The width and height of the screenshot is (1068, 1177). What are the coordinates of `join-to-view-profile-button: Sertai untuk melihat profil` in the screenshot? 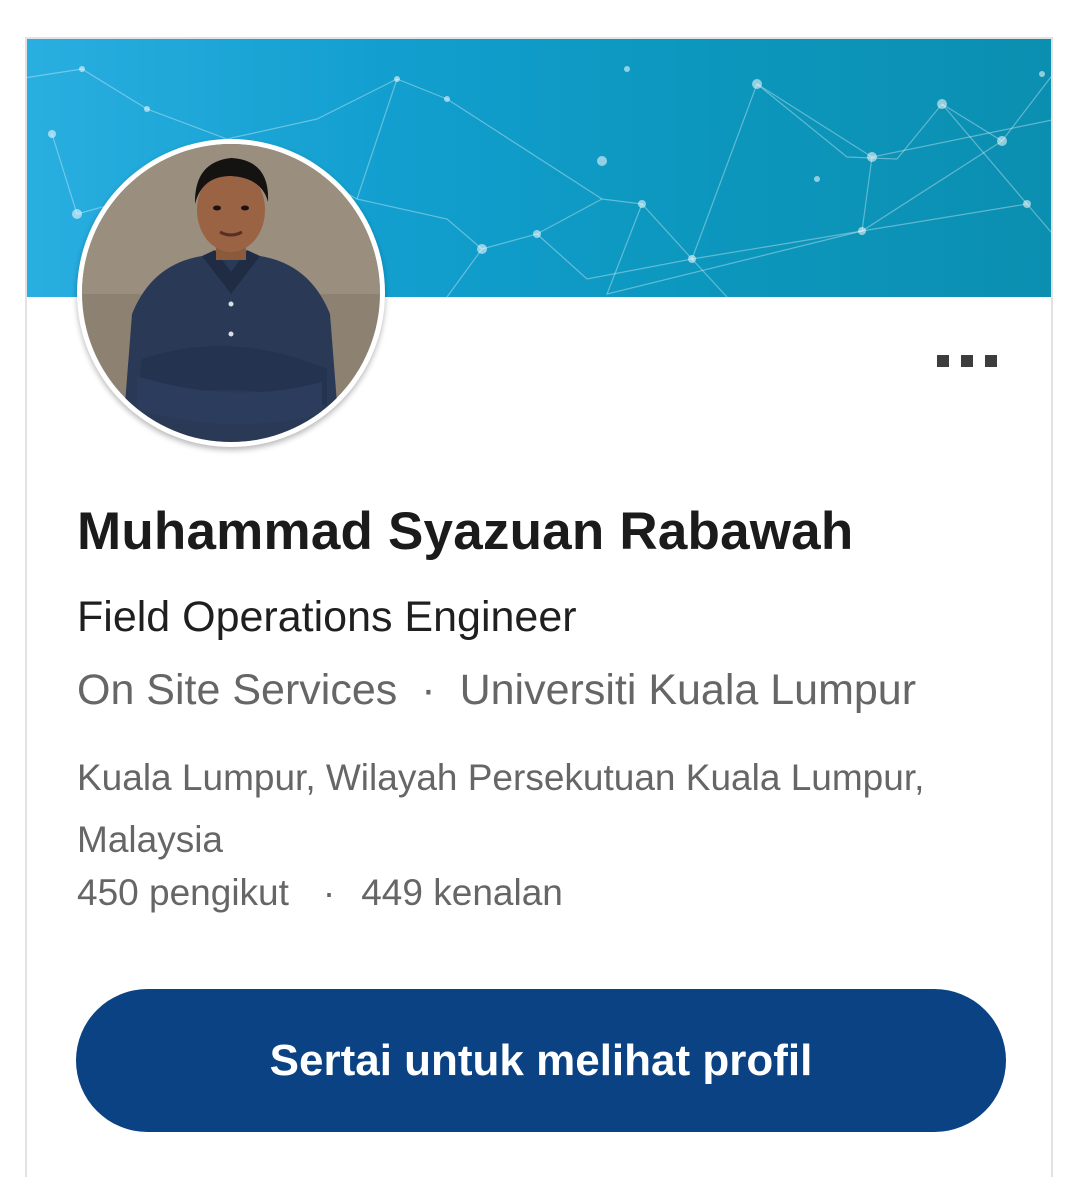 It's located at (541, 1060).